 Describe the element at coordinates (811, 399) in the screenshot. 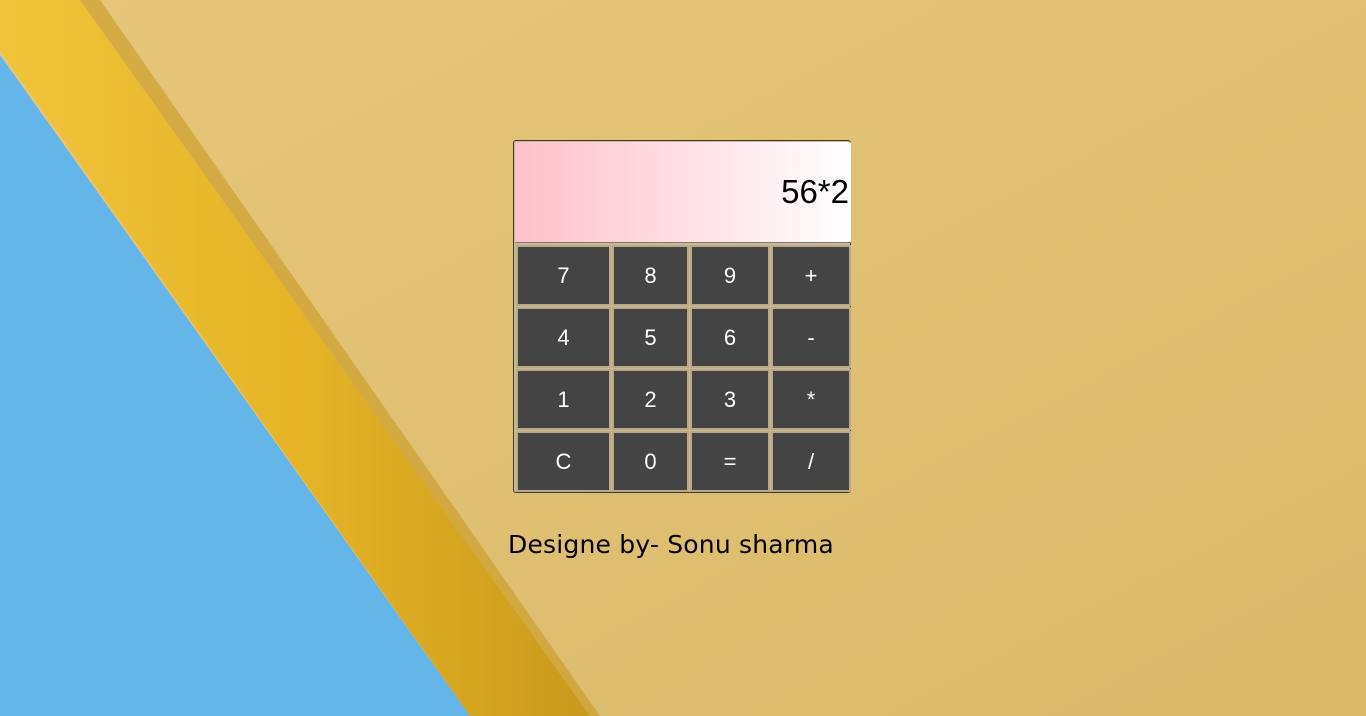

I see `key-multiply: *` at that location.